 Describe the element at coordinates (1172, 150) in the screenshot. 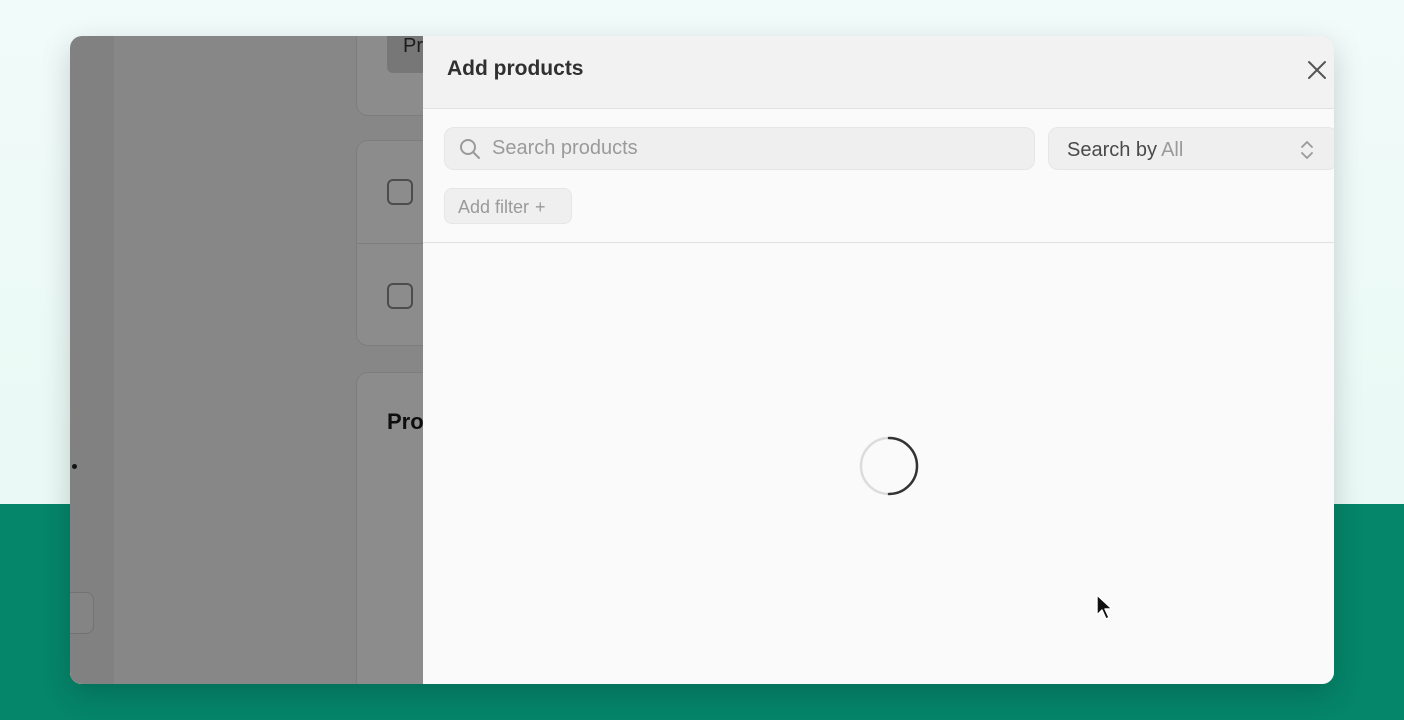

I see `search-by-value: All` at that location.